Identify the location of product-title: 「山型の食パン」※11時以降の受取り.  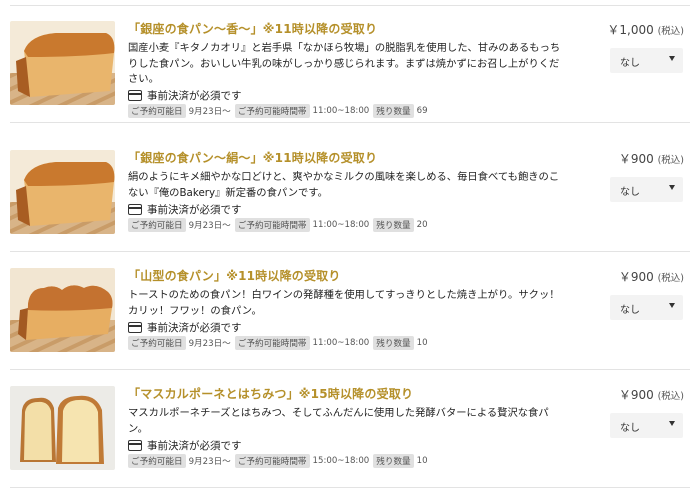
(234, 275).